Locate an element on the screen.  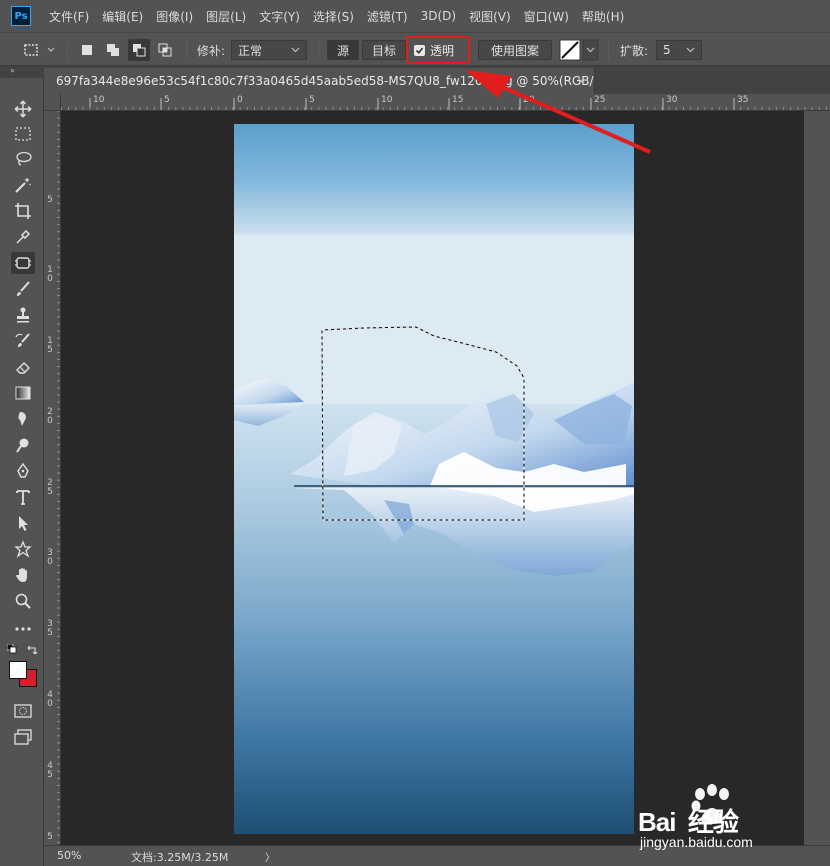
menu-3d: 3D(D) is located at coordinates (438, 16).